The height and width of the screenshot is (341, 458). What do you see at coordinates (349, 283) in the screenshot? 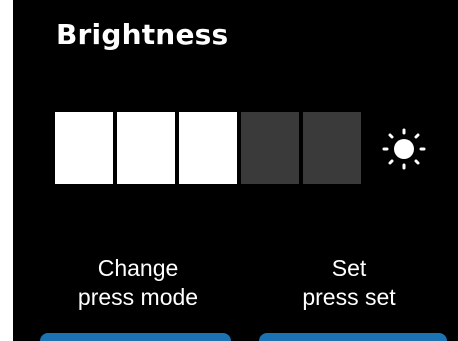
I see `set-hint: Set press set` at bounding box center [349, 283].